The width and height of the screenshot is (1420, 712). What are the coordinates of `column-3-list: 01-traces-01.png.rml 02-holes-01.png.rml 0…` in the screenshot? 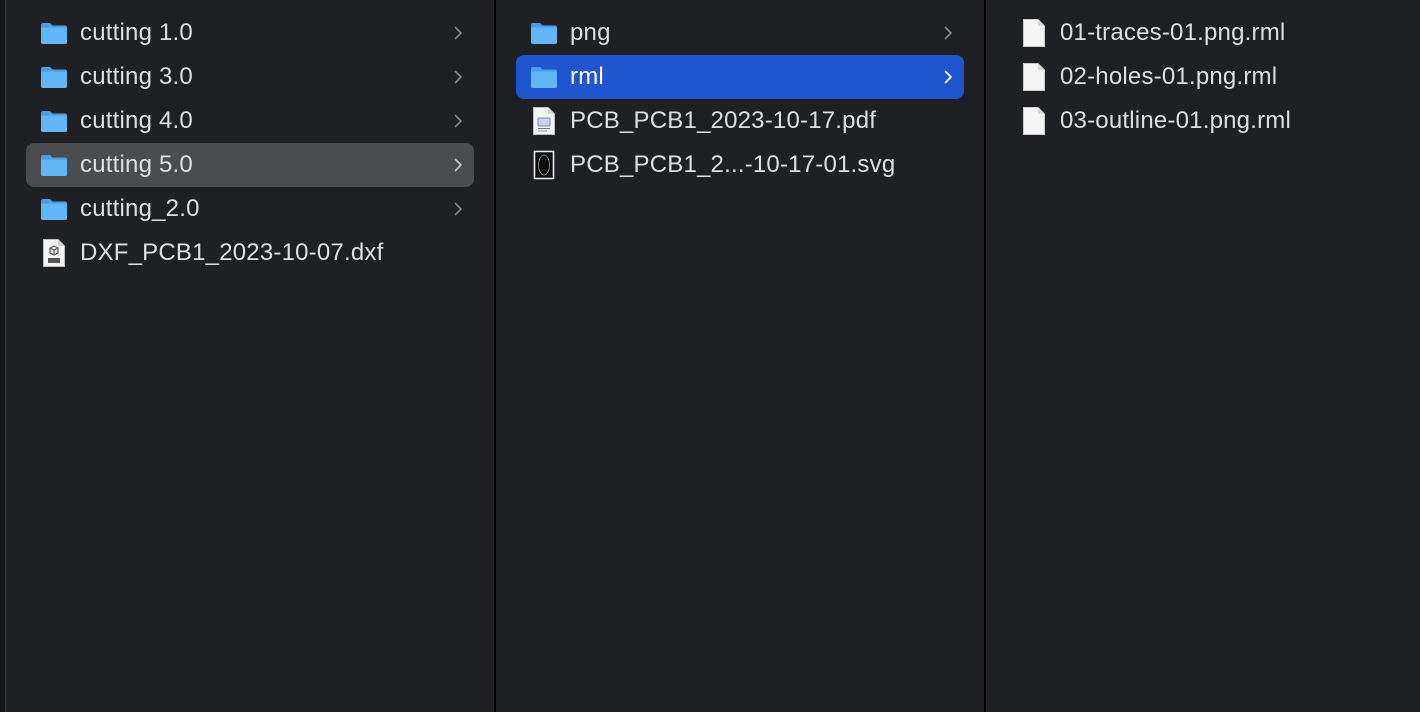 It's located at (1203, 77).